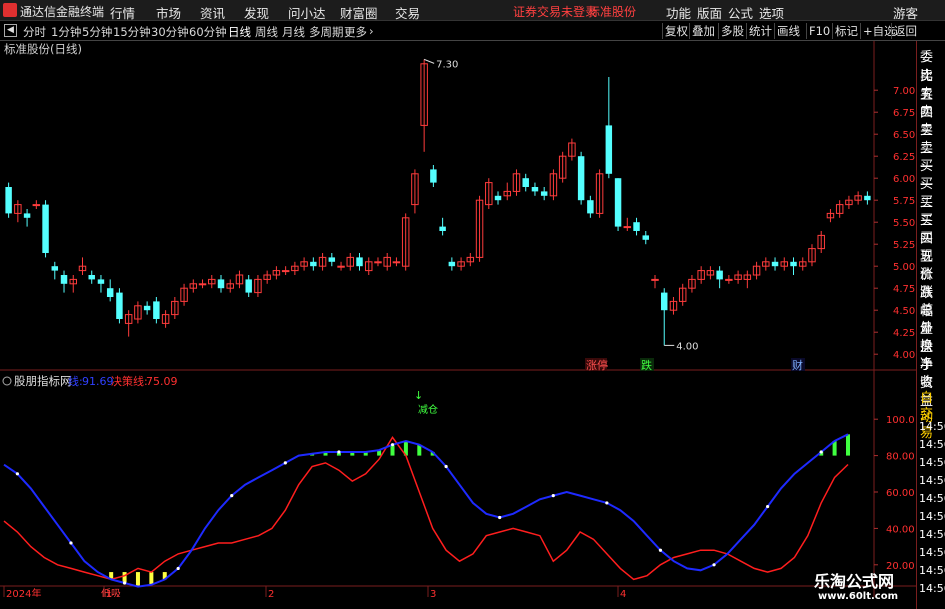  Describe the element at coordinates (646, 364) in the screenshot. I see `tag-down: 跌` at that location.